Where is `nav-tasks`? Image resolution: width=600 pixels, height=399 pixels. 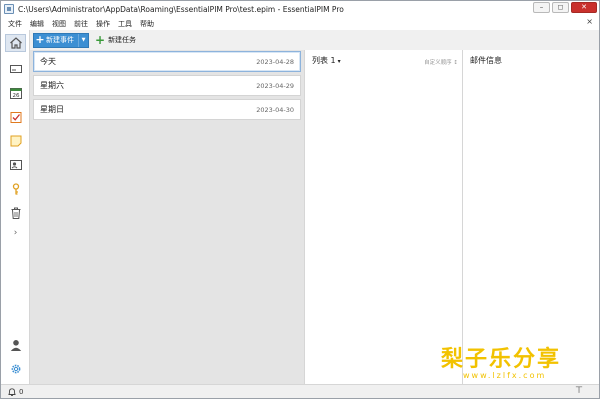
nav-tasks is located at coordinates (15, 117).